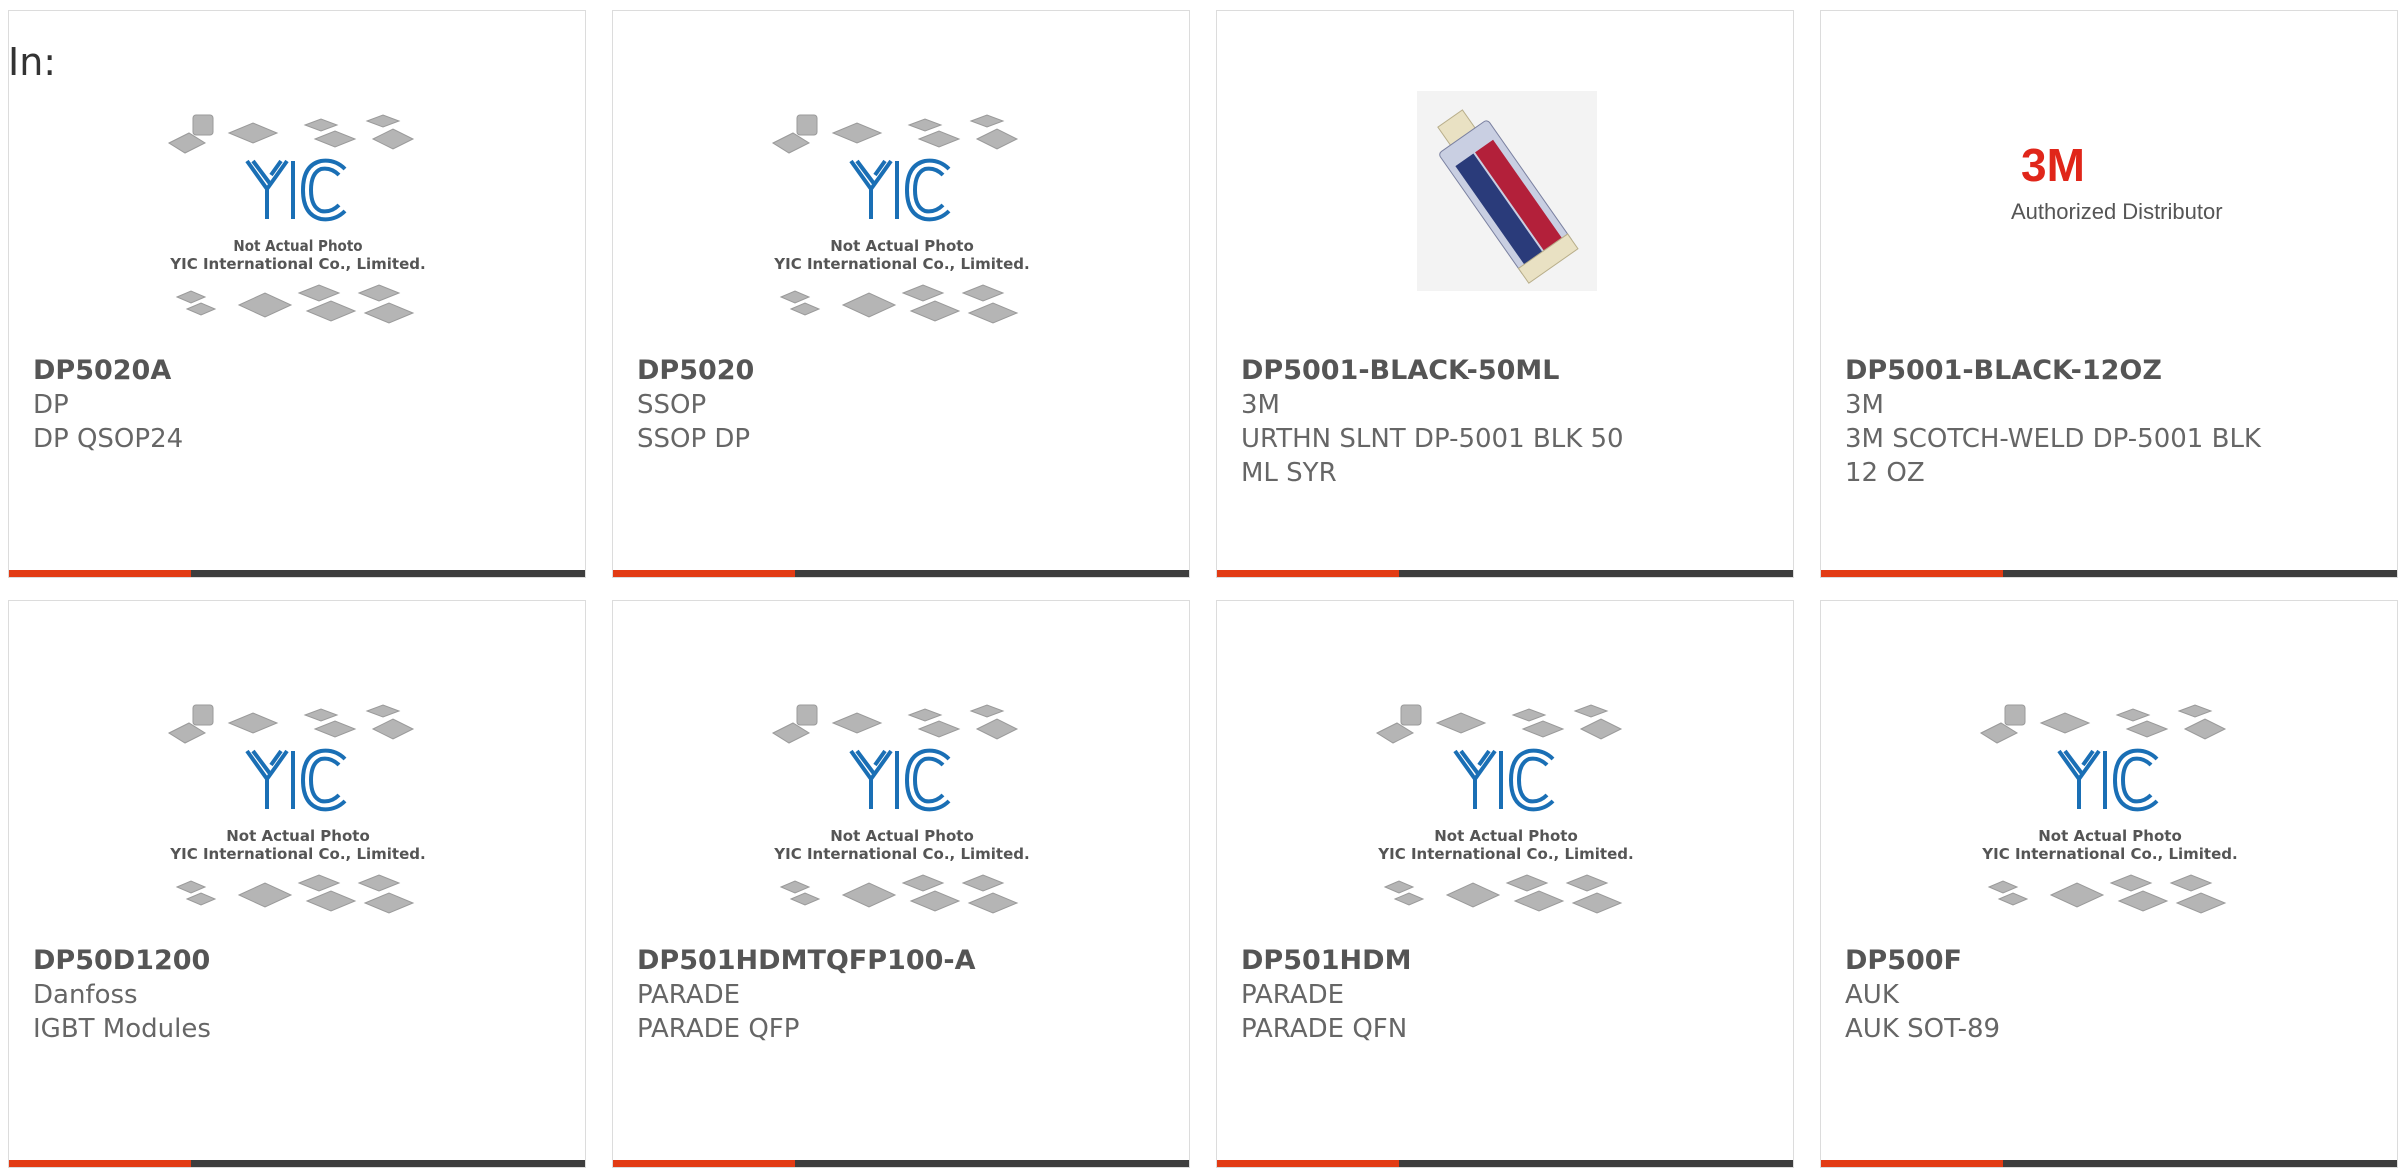 This screenshot has height=1168, width=2400. What do you see at coordinates (108, 439) in the screenshot?
I see `description: DP QSOP24` at bounding box center [108, 439].